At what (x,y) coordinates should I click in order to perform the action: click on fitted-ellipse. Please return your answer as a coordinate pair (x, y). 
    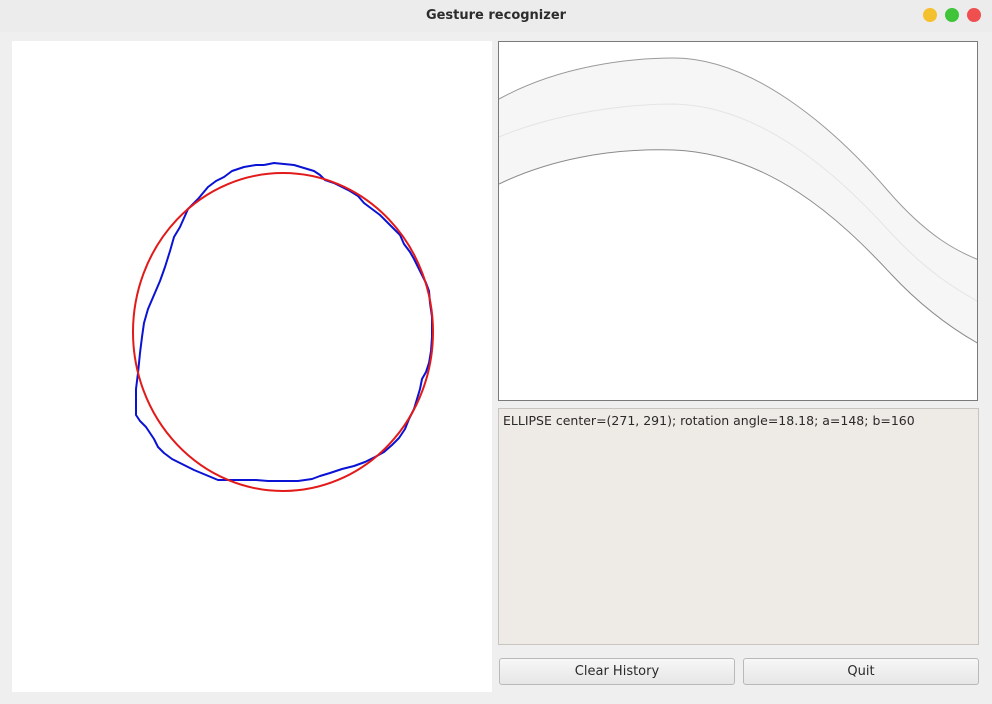
    Looking at the image, I should click on (283, 332).